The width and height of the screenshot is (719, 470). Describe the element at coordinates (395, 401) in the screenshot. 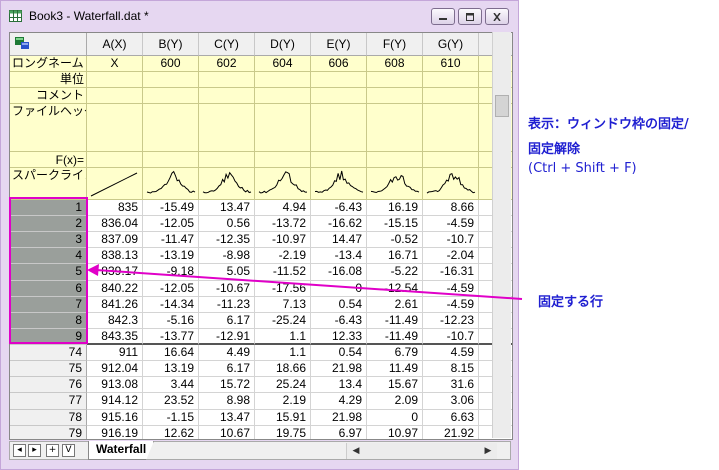

I see `data-cell: 2.09` at that location.